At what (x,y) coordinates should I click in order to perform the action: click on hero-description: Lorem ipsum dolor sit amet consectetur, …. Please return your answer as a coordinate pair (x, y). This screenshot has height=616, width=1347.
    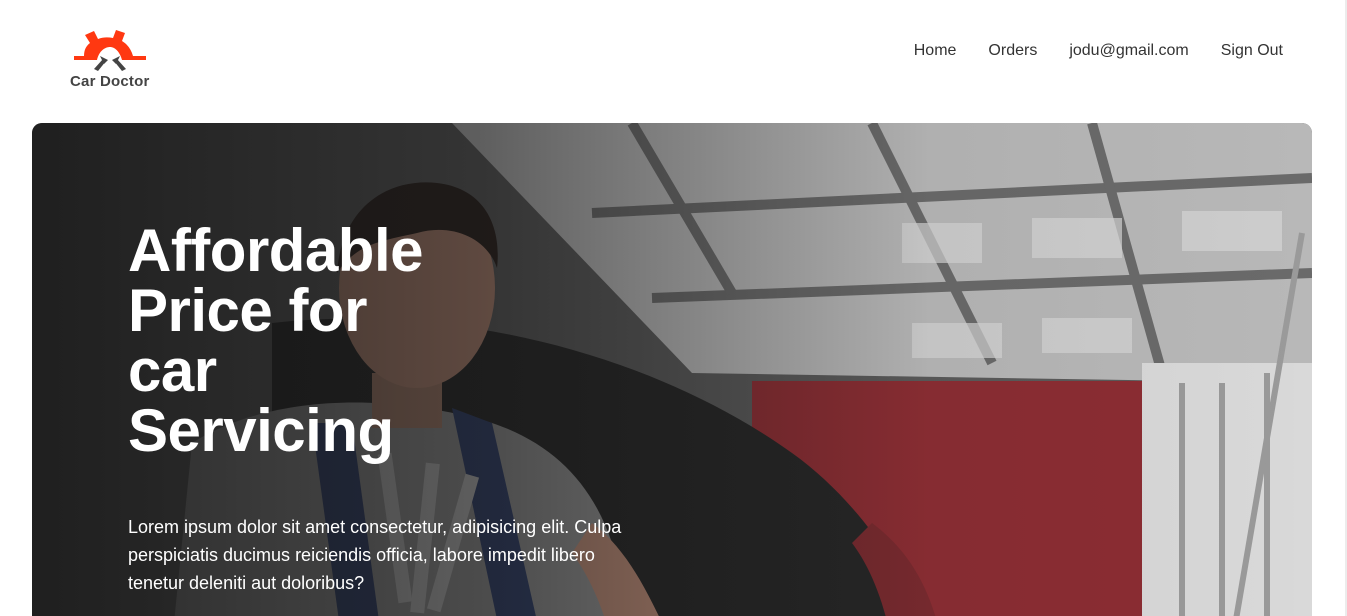
    Looking at the image, I should click on (375, 555).